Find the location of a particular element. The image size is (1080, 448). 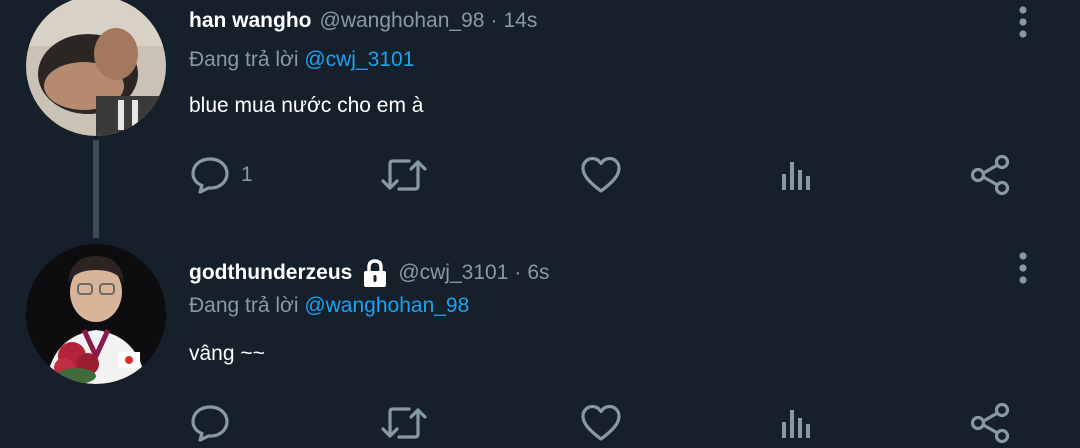

reply-mention-link: @cwj_3101 is located at coordinates (359, 59).